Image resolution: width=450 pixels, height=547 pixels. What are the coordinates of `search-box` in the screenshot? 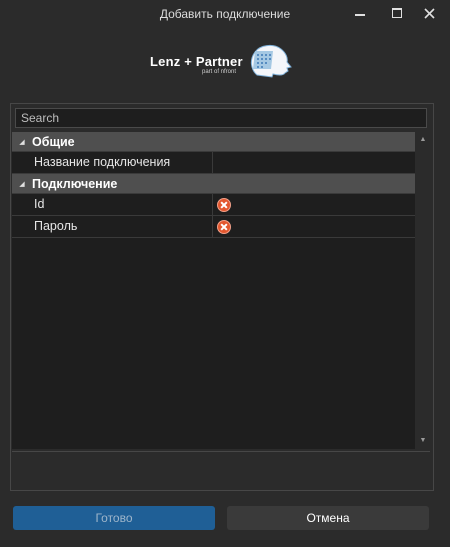 It's located at (221, 118).